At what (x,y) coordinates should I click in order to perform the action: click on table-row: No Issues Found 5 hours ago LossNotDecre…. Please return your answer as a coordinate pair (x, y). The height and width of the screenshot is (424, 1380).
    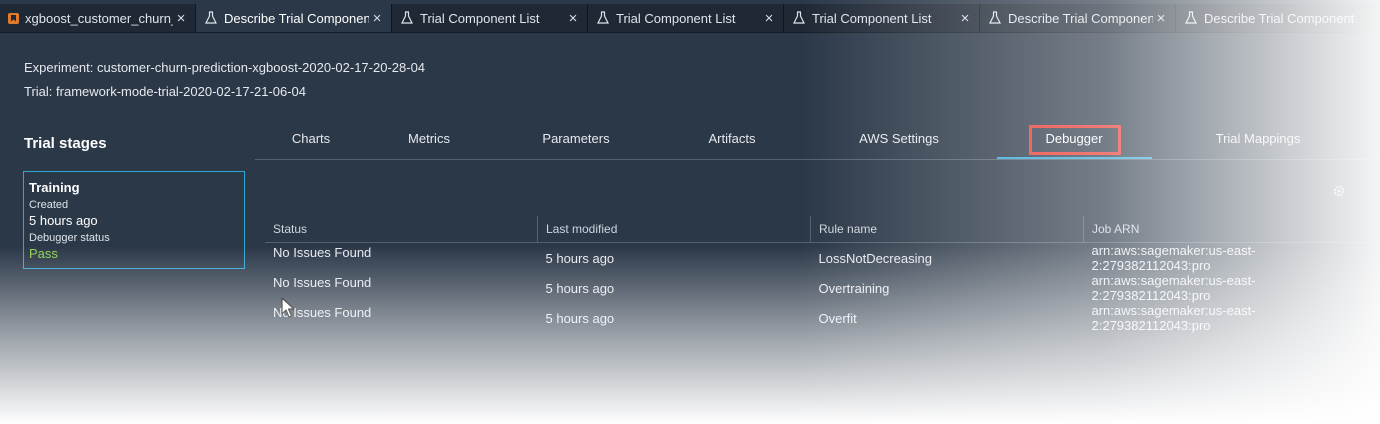
    Looking at the image, I should click on (822, 258).